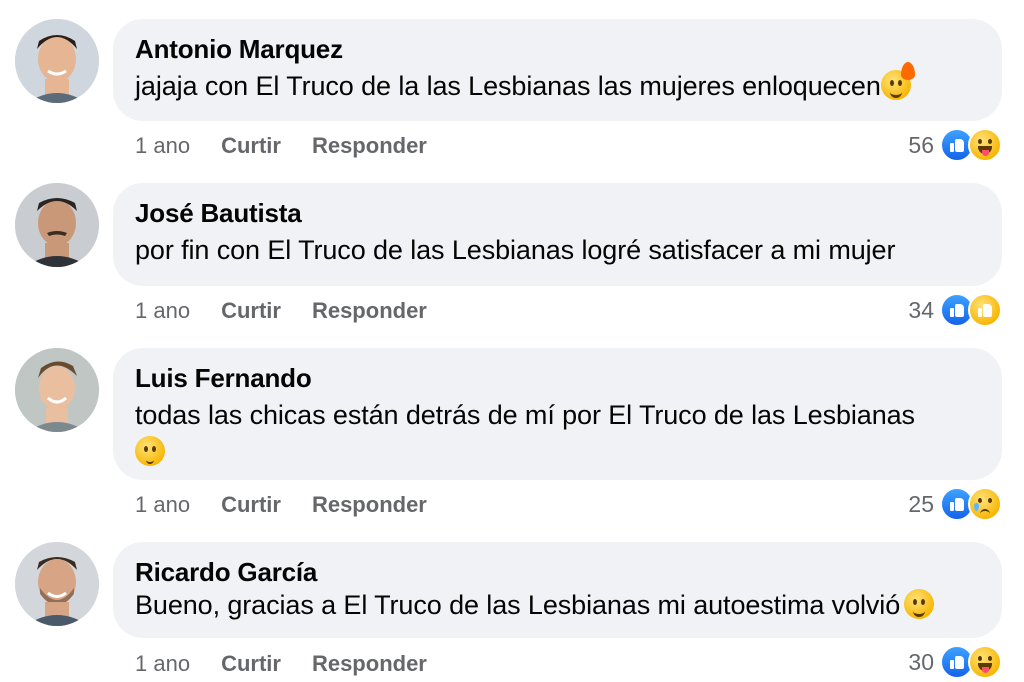 The image size is (1024, 682). What do you see at coordinates (955, 310) in the screenshot?
I see `reaction-summary: 34` at bounding box center [955, 310].